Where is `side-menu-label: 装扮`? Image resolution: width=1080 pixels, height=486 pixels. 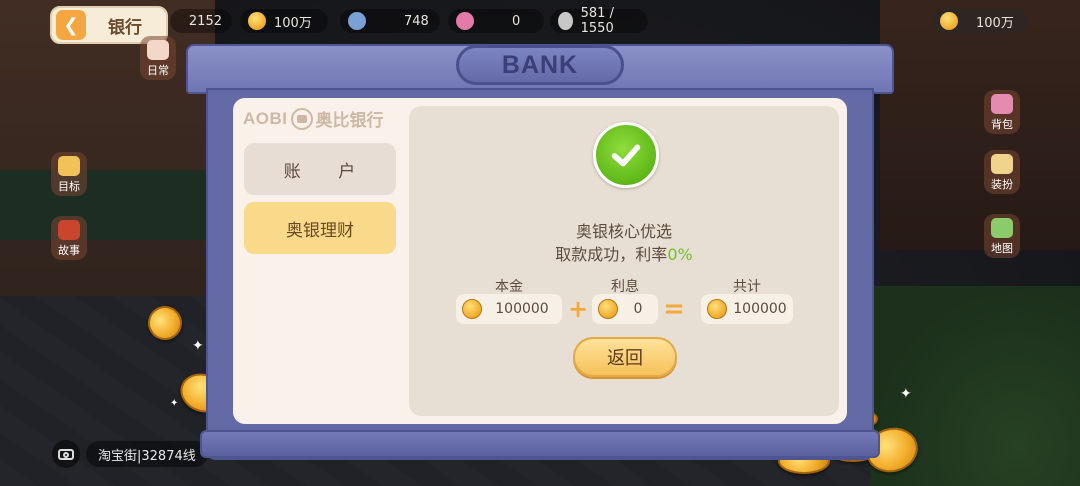
side-menu-label: 装扮 is located at coordinates (1002, 184).